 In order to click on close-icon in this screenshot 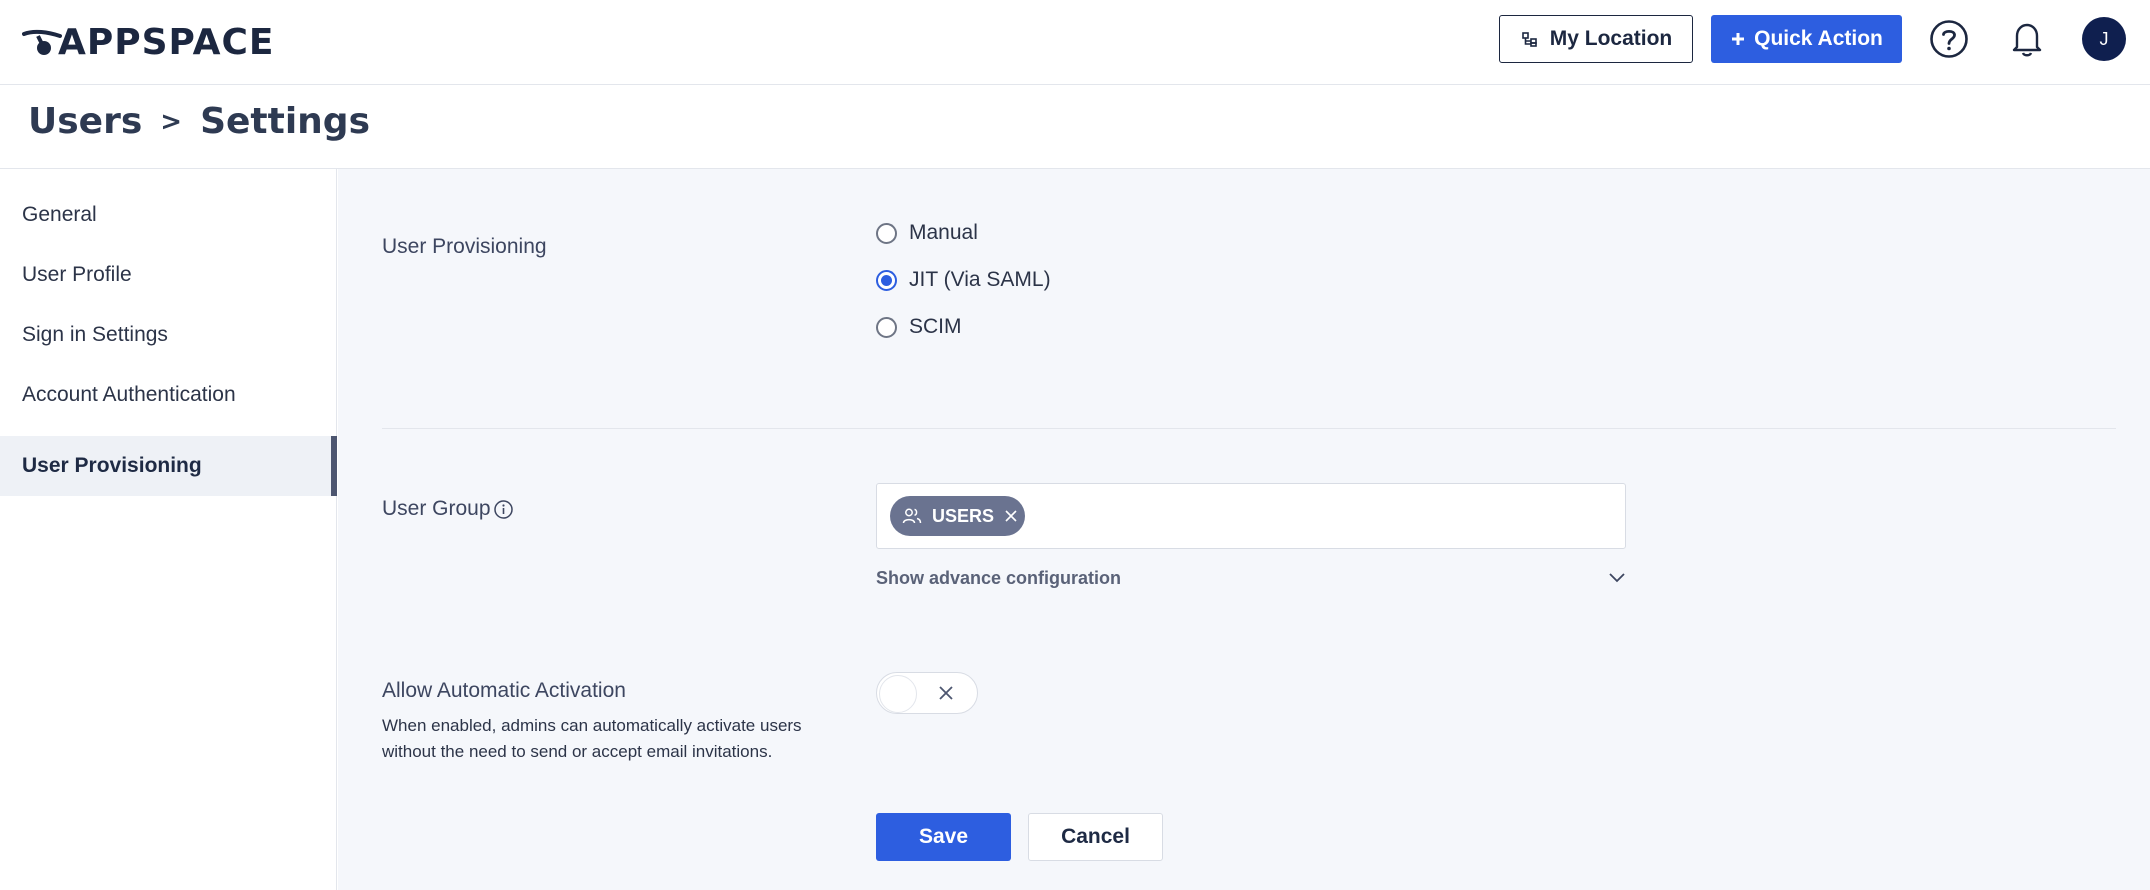, I will do `click(1011, 516)`.